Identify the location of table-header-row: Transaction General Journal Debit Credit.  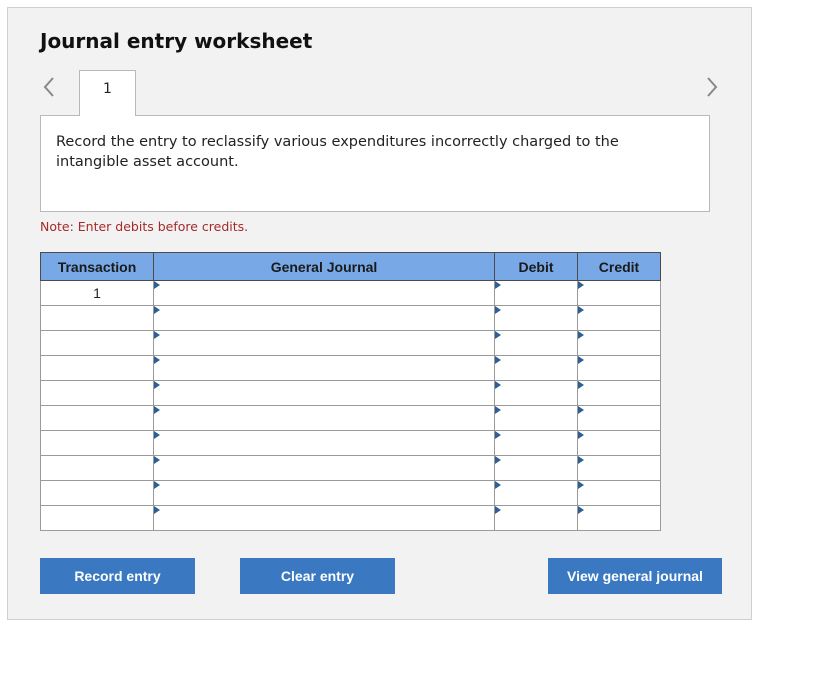
(350, 266).